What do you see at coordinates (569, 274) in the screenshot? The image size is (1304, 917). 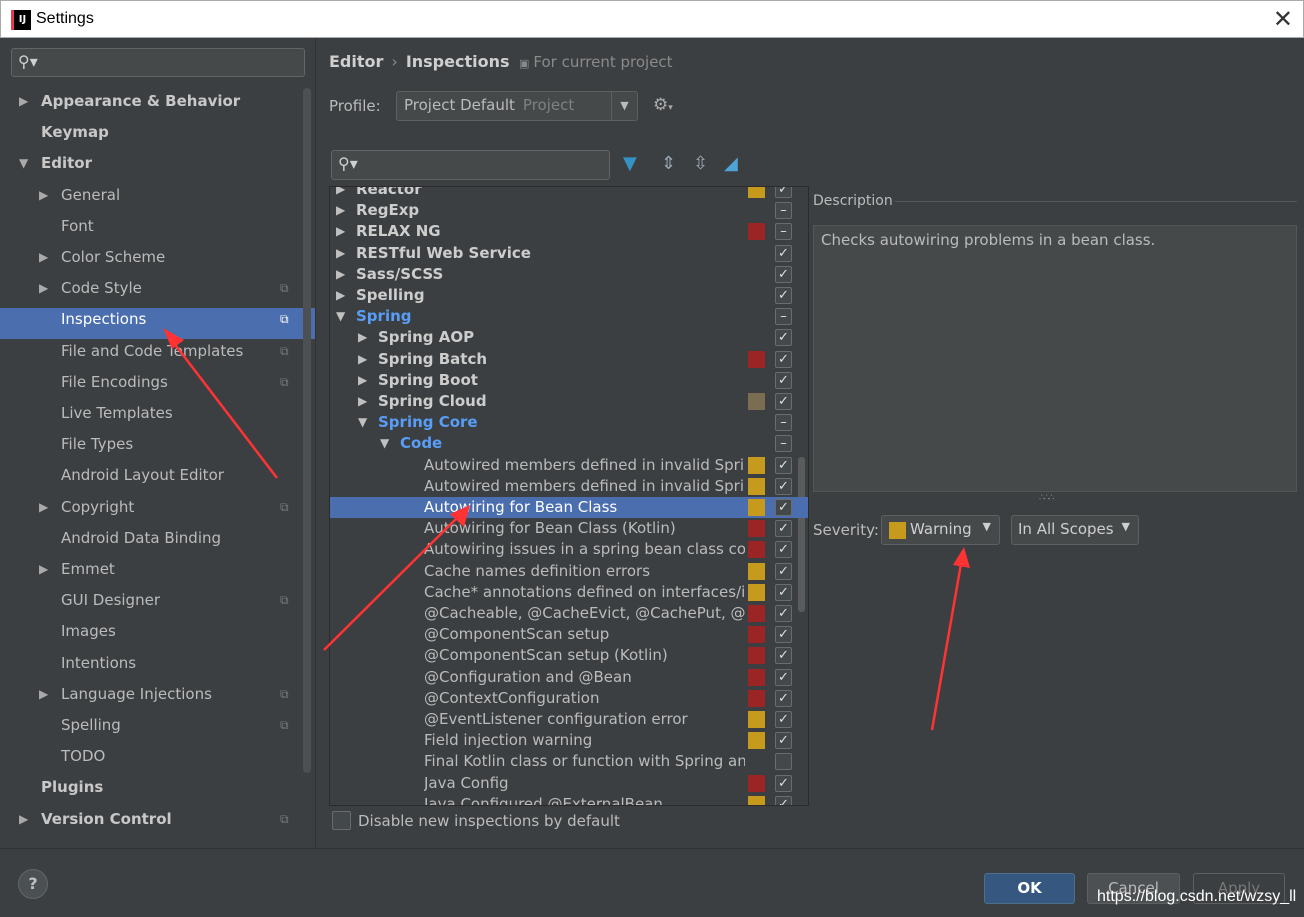 I see `tree-row: ▶ Sass/SCSS ✓` at bounding box center [569, 274].